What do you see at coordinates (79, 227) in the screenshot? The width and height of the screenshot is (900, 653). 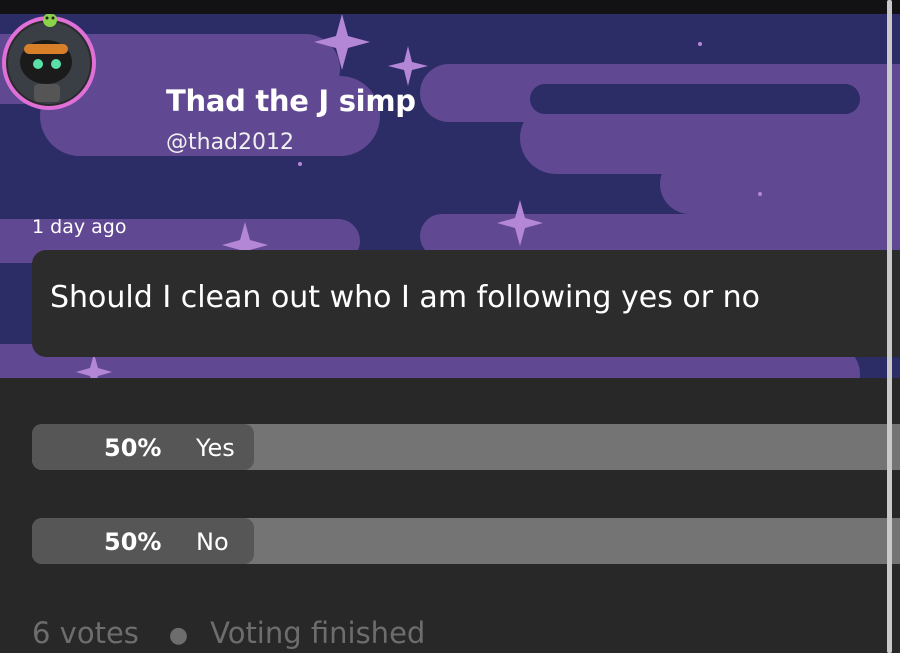 I see `post-timestamp: 1 day ago` at bounding box center [79, 227].